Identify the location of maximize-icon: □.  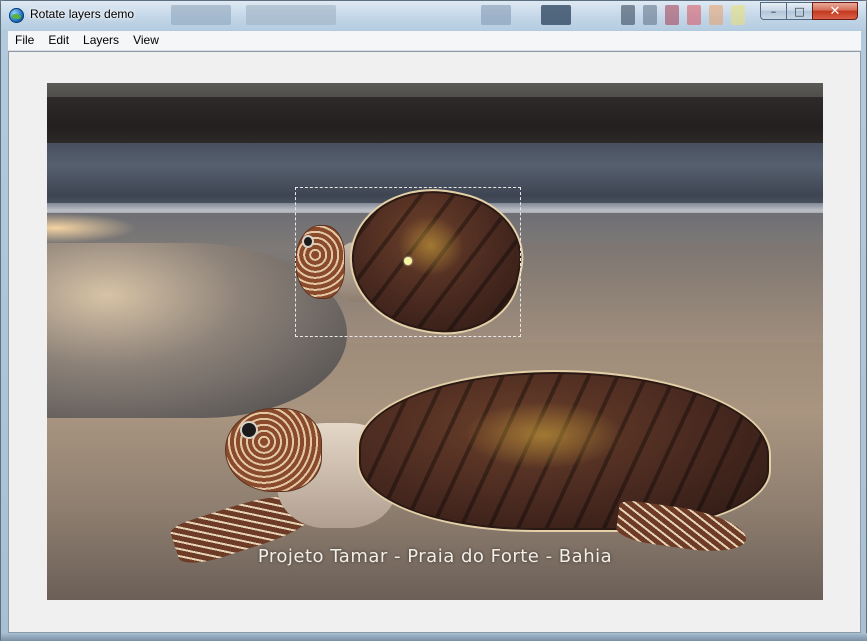
(799, 11).